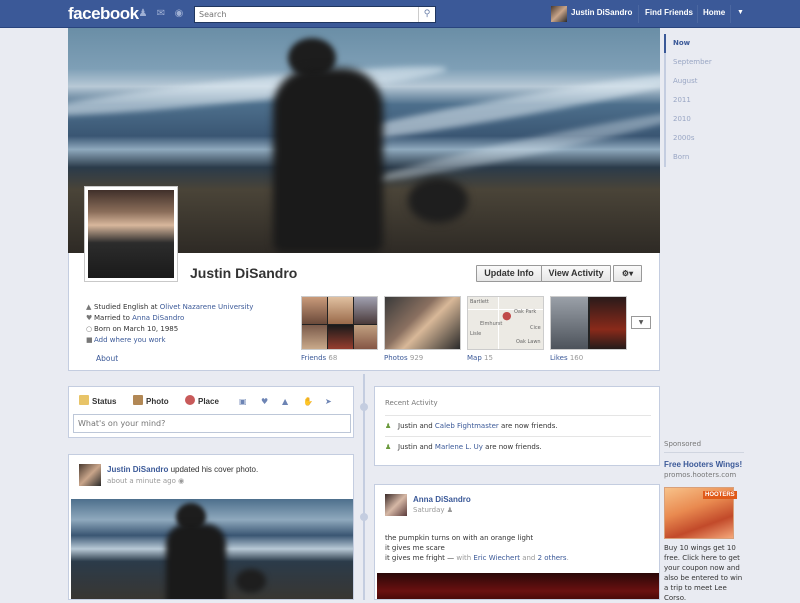 This screenshot has height=603, width=800. I want to click on map-tile-label: Map 15, so click(480, 358).